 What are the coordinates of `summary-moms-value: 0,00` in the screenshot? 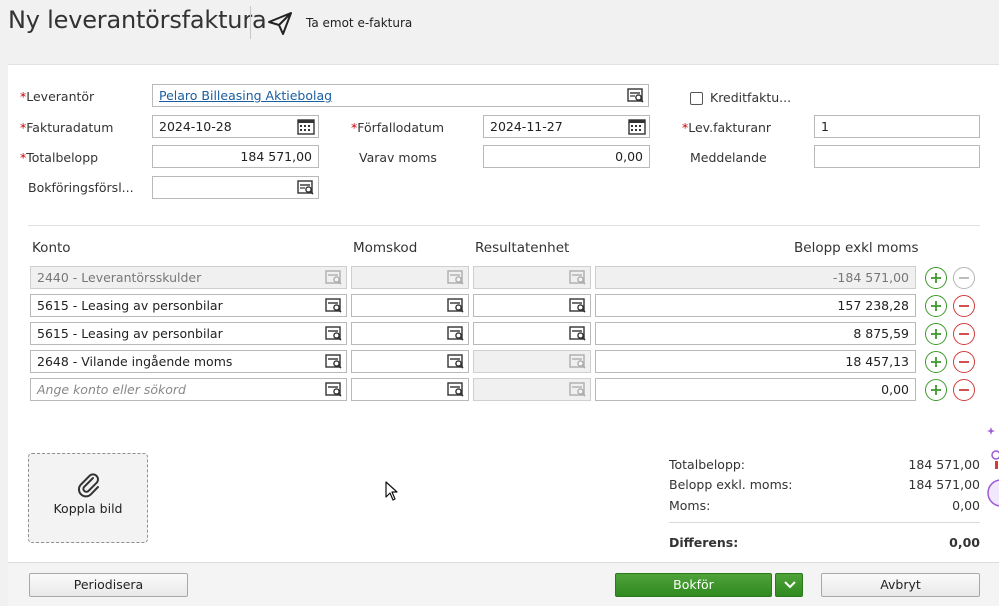 It's located at (966, 505).